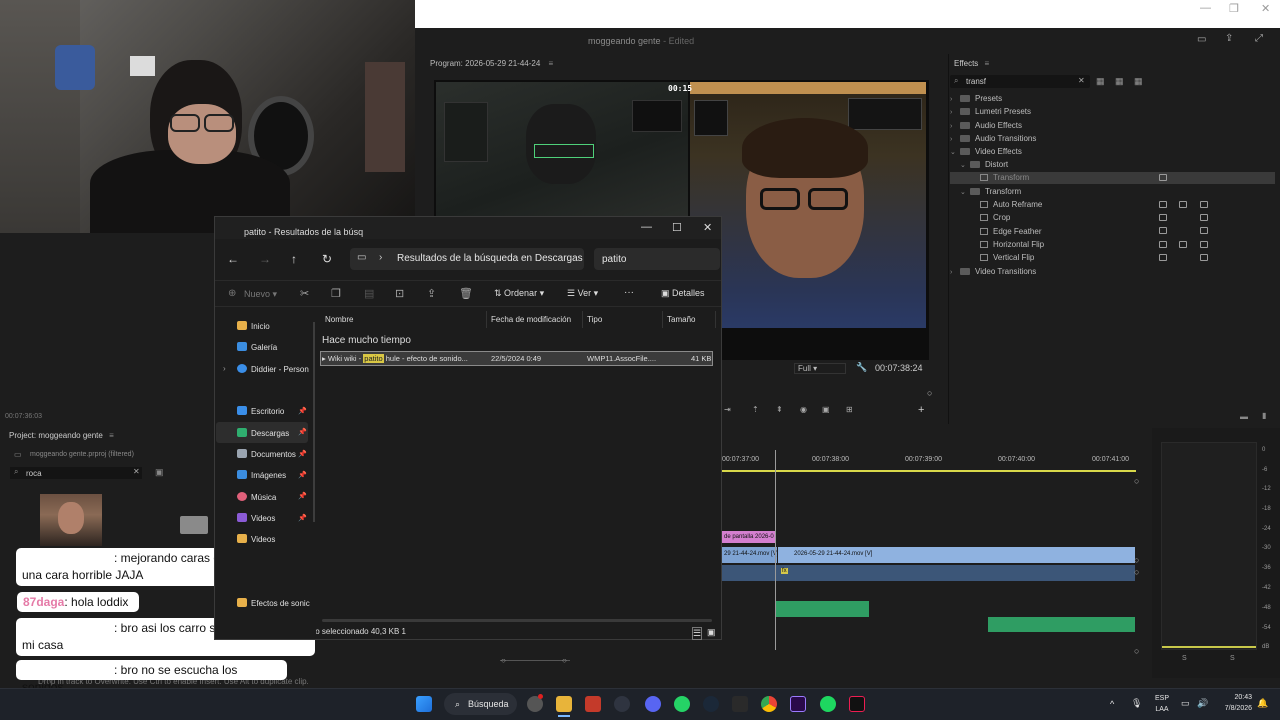 The width and height of the screenshot is (1280, 720). Describe the element at coordinates (1259, 38) in the screenshot. I see `fullscreen-icon: ⤢` at that location.